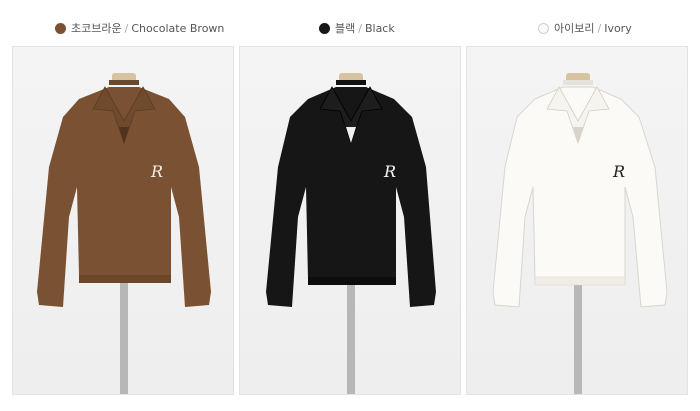 The image size is (700, 411). Describe the element at coordinates (324, 28) in the screenshot. I see `black-color-swatch-icon` at that location.